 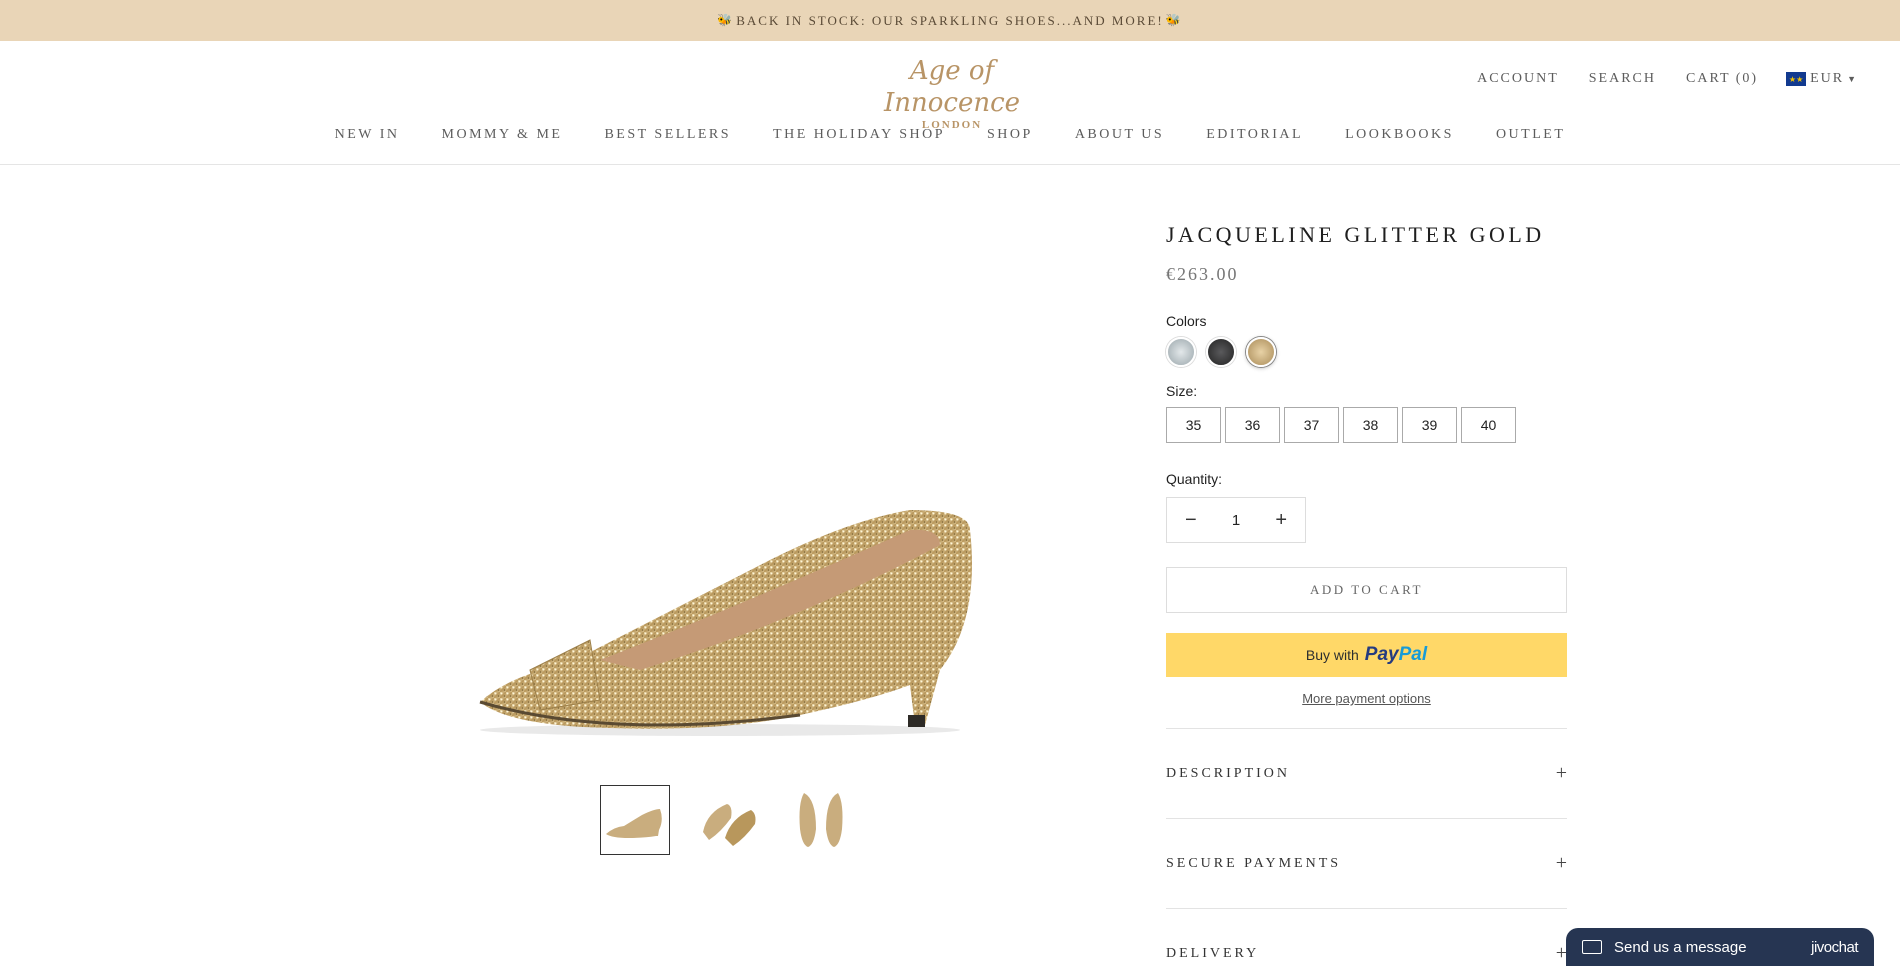 What do you see at coordinates (1622, 79) in the screenshot?
I see `search-link: SEARCH` at bounding box center [1622, 79].